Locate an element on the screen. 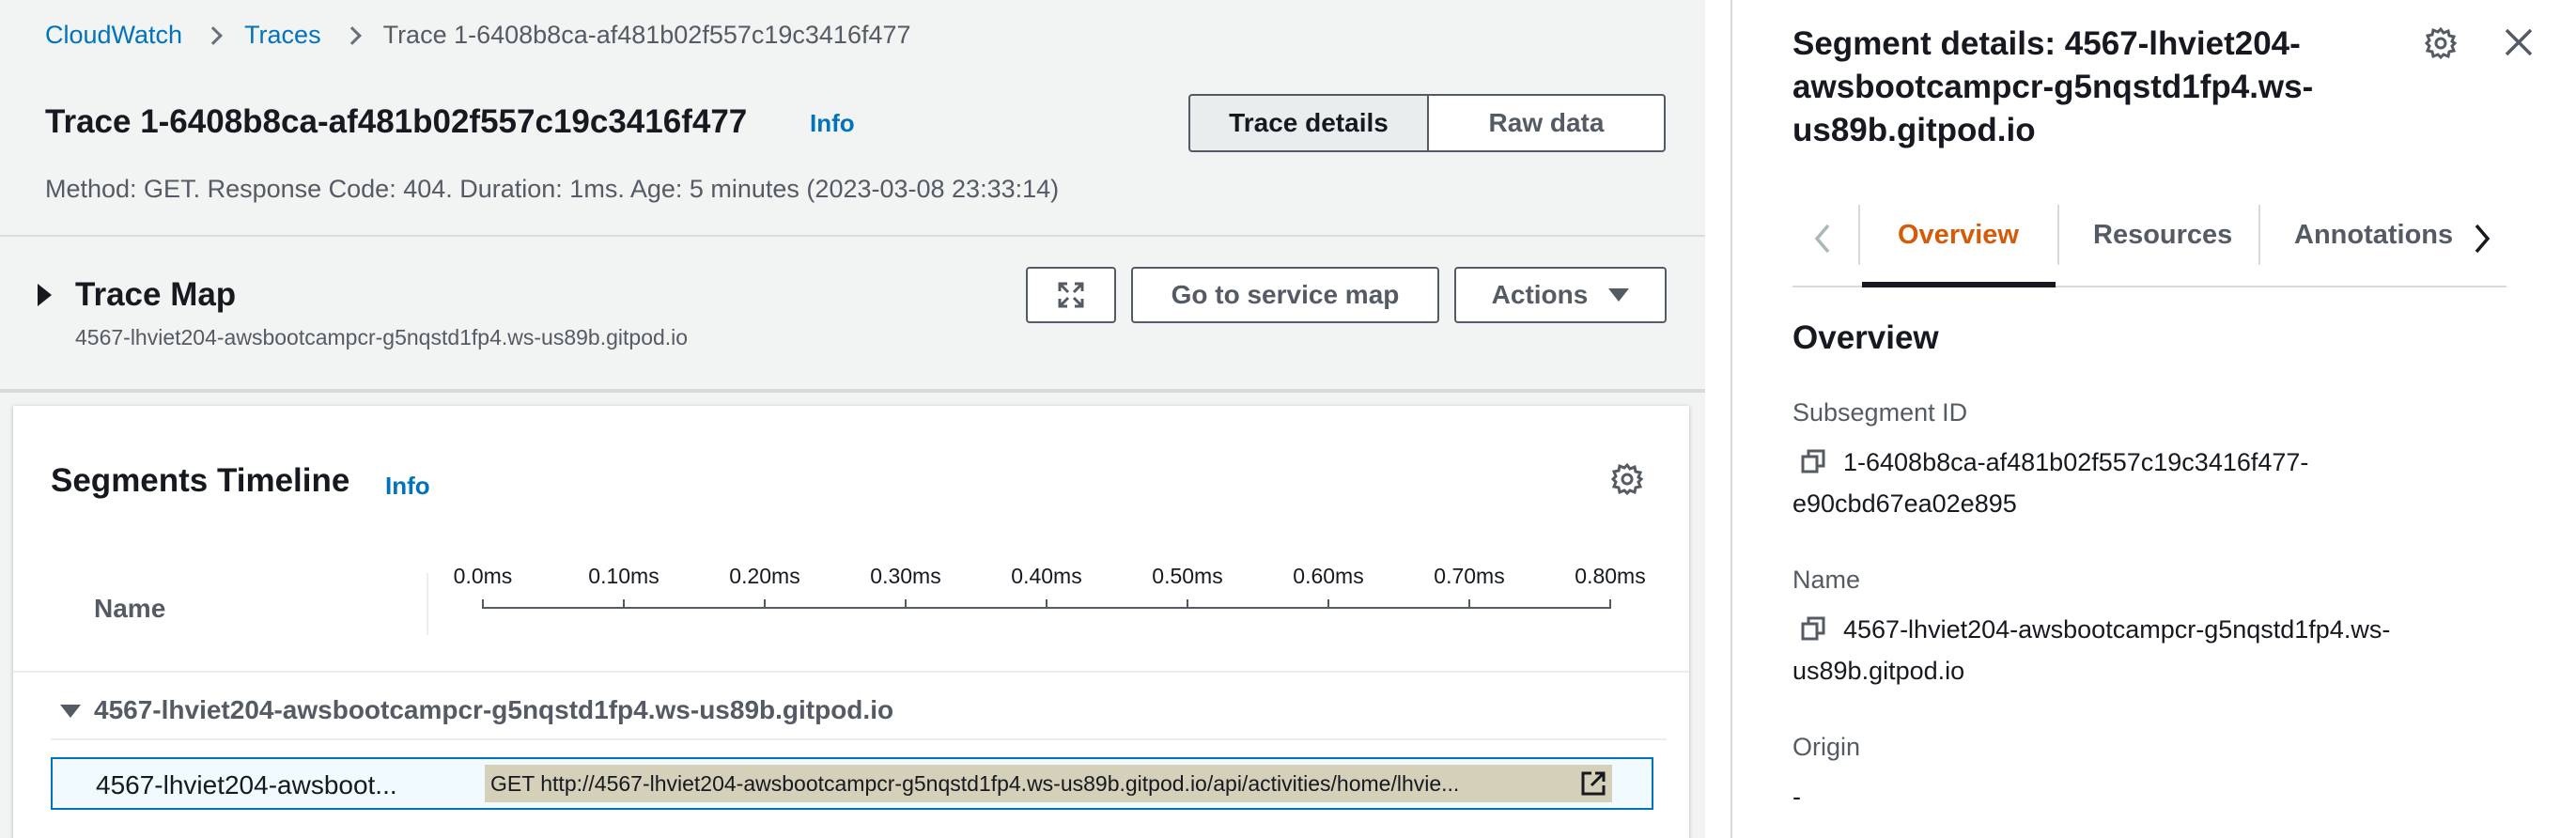 This screenshot has width=2576, height=838. chevron-left-icon is located at coordinates (1823, 239).